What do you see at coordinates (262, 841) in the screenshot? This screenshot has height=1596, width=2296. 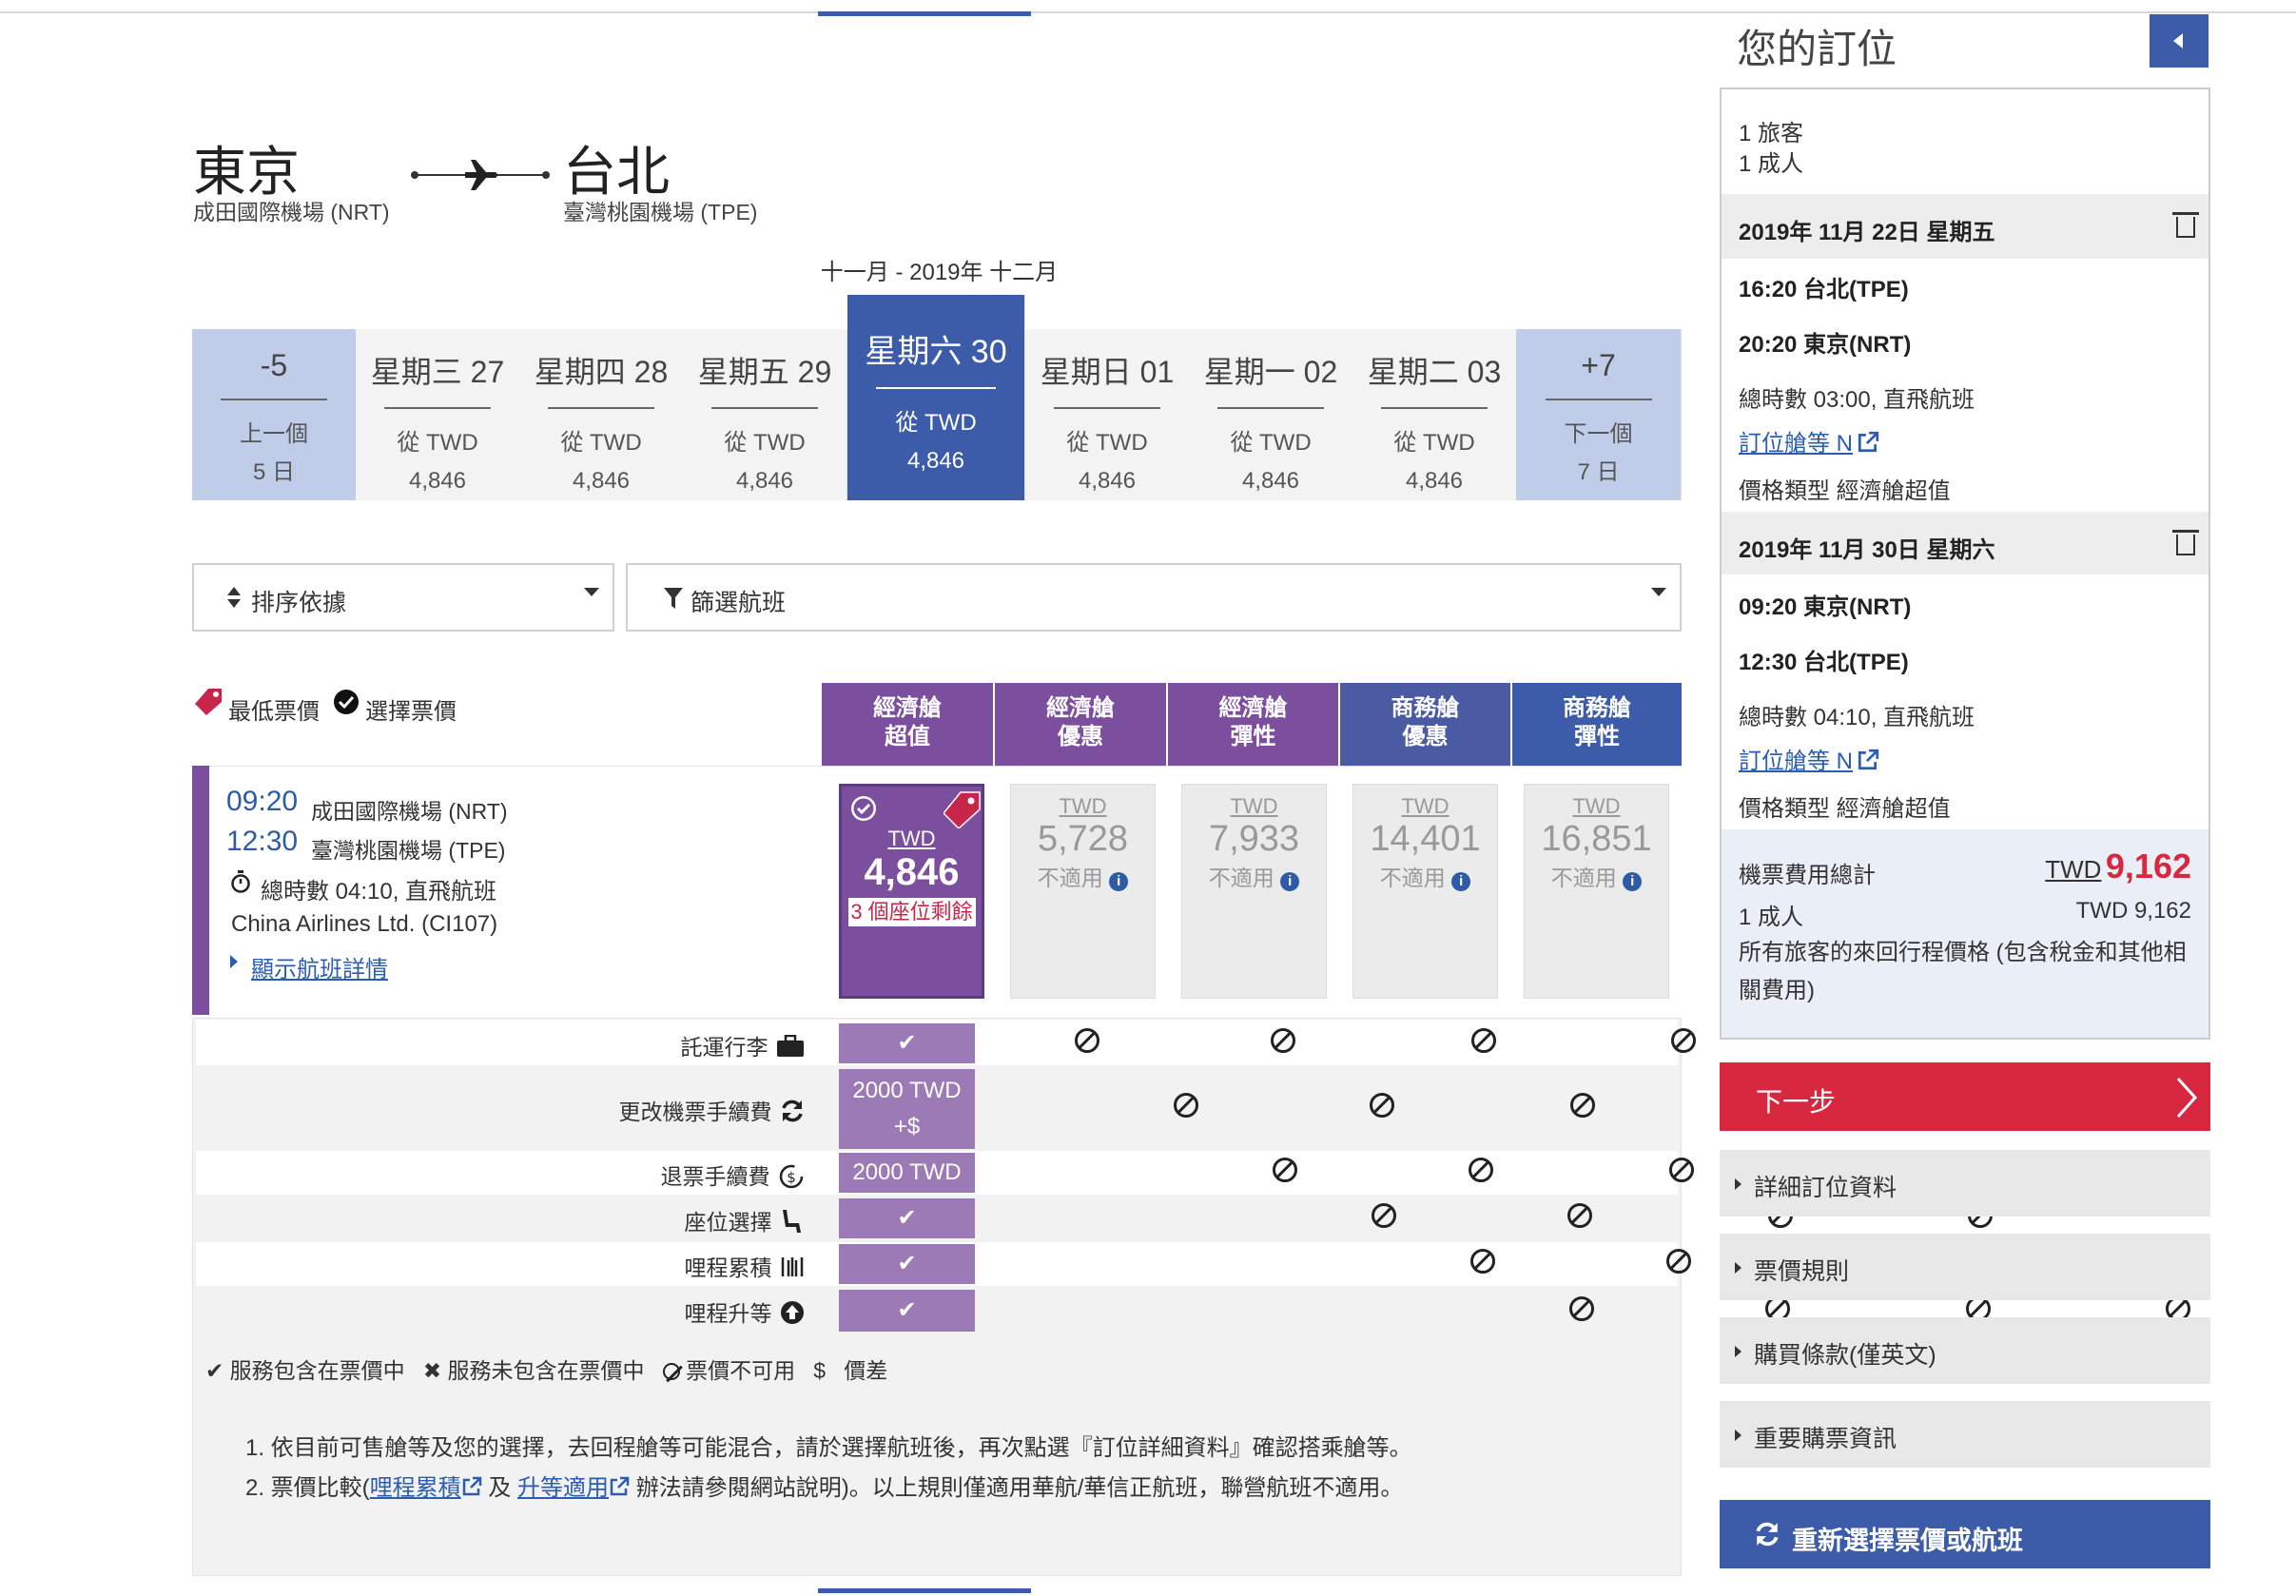 I see `arr-time: 12:30` at bounding box center [262, 841].